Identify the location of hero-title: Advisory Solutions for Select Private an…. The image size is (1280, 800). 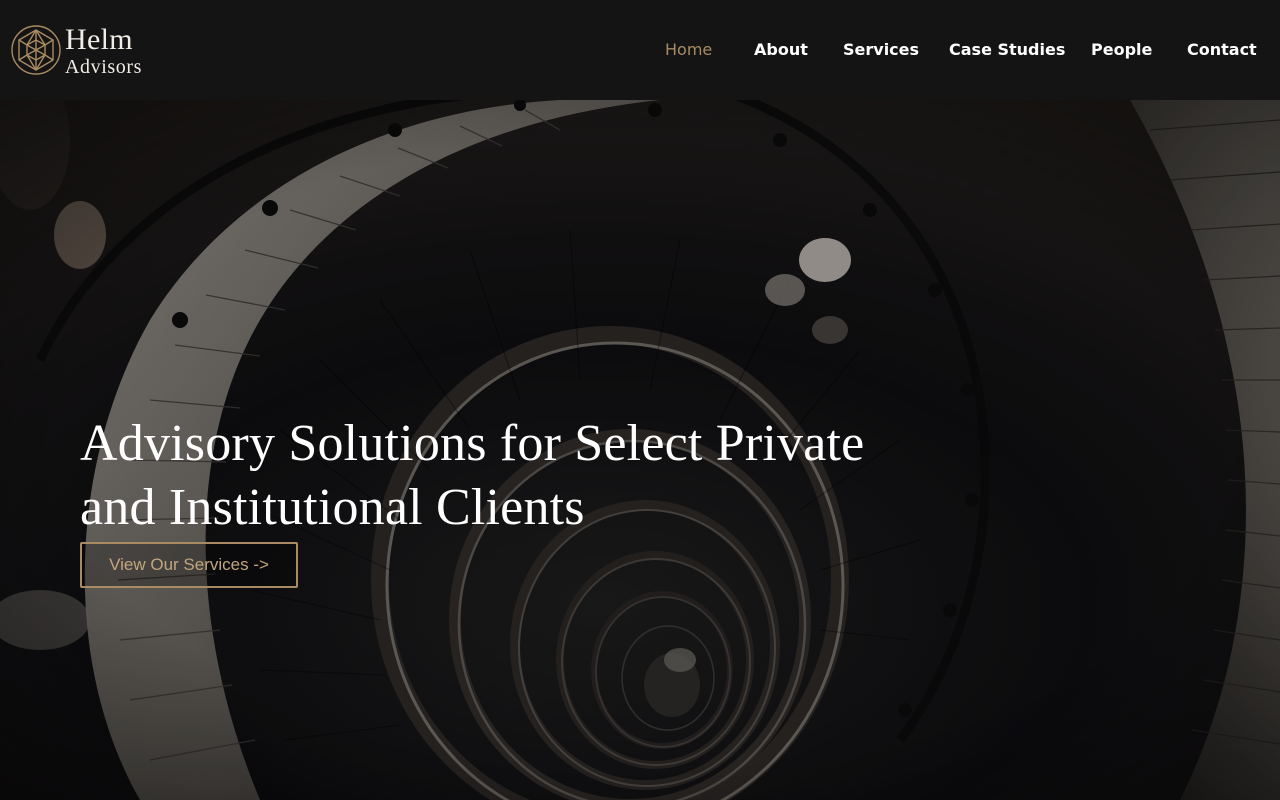
(530, 476).